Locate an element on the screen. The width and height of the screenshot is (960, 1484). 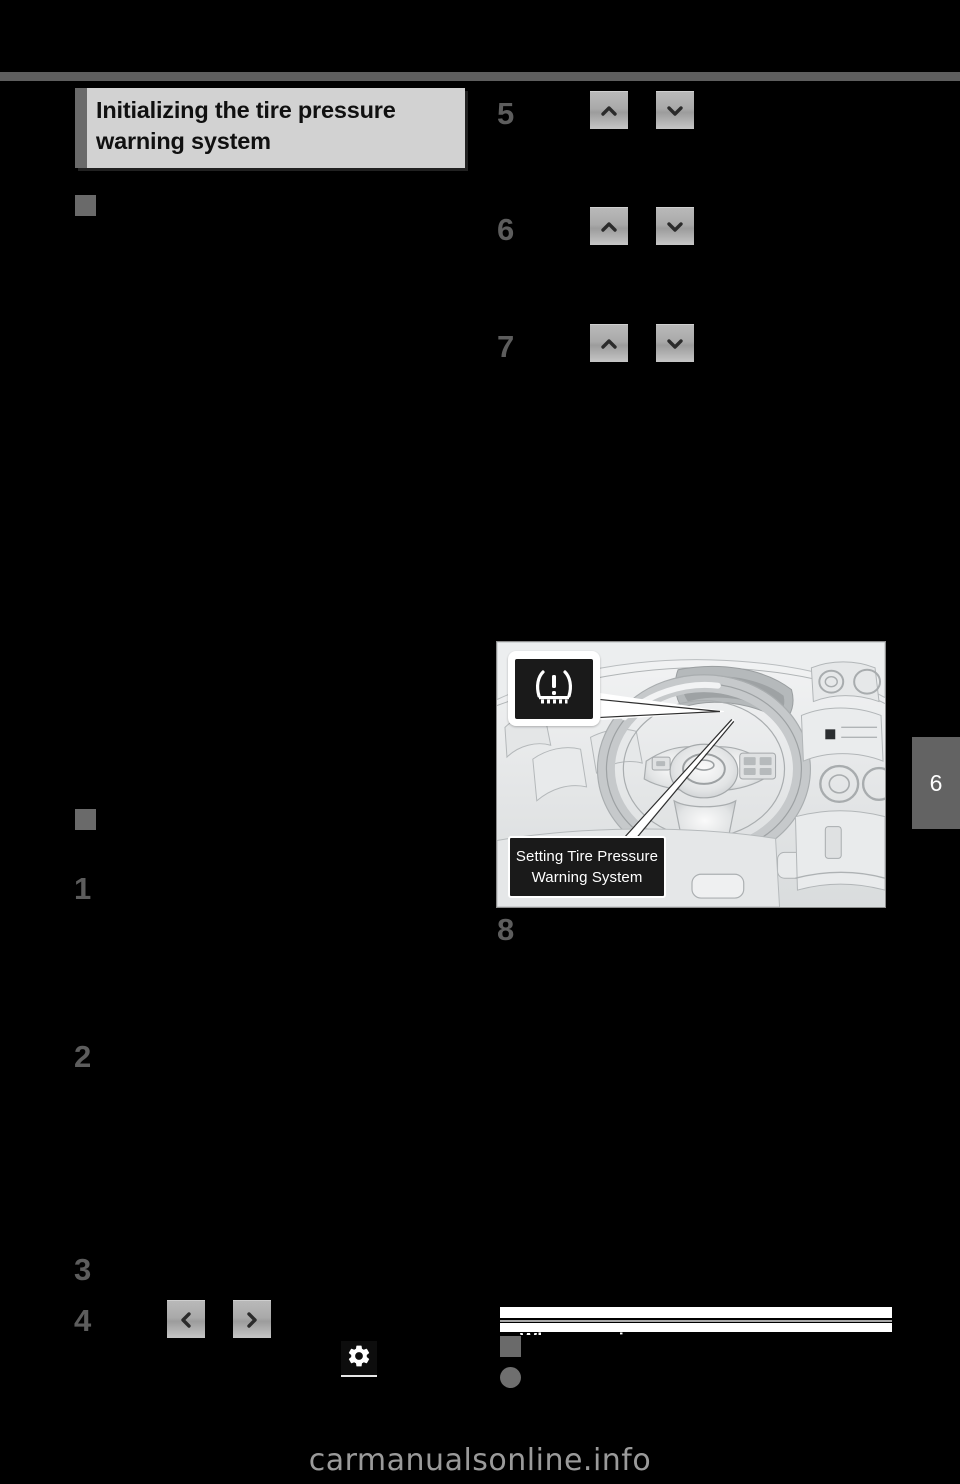
display-message-card: Setting Tire Pressure Warning System is located at coordinates (587, 867).